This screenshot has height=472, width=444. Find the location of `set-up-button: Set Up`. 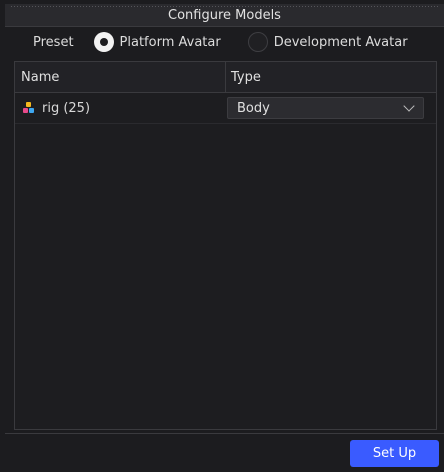

set-up-button: Set Up is located at coordinates (394, 453).